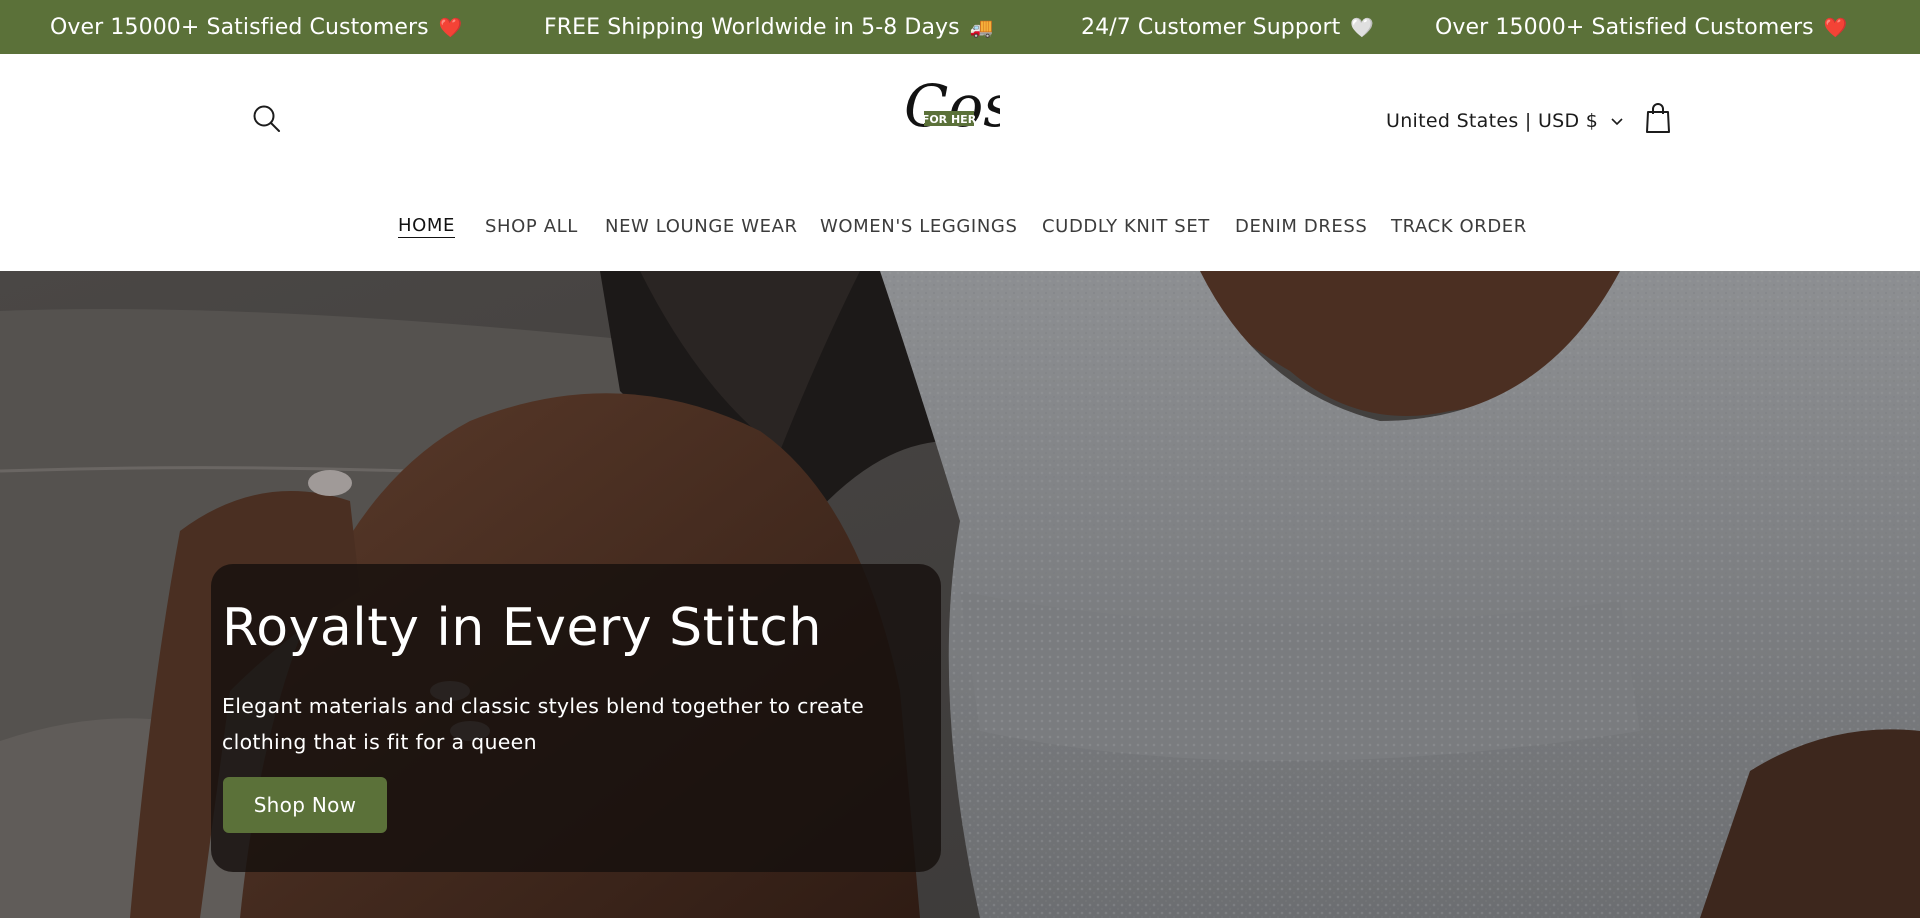 Image resolution: width=1920 pixels, height=918 pixels. I want to click on nav-item-label: NEW LOUNGE WEAR, so click(701, 226).